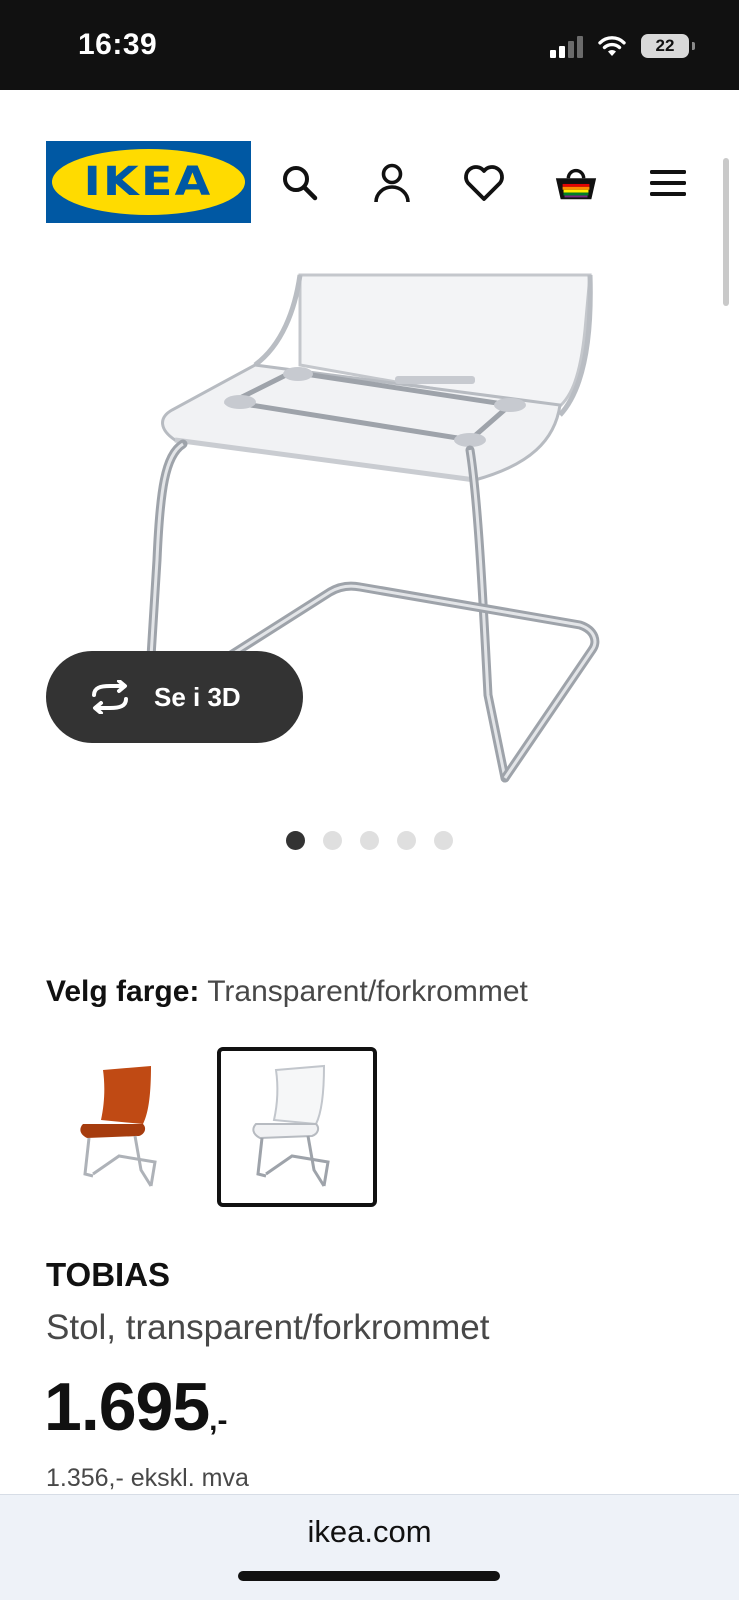 The height and width of the screenshot is (1600, 739). I want to click on cellular-signal-icon, so click(566, 46).